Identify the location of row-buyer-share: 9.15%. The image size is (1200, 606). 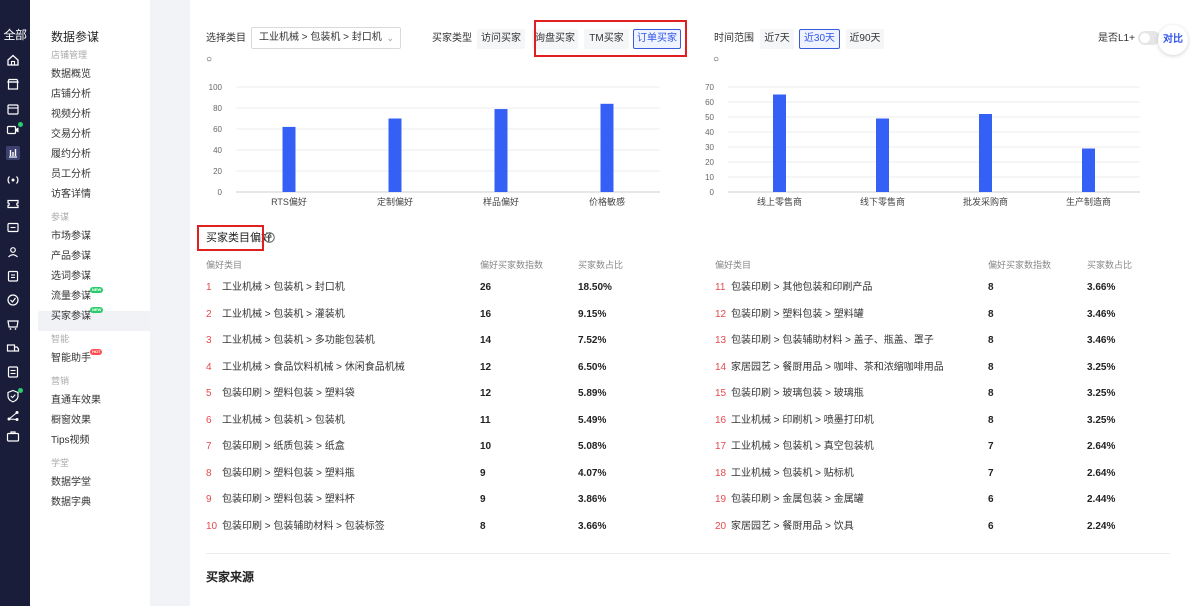
(592, 314).